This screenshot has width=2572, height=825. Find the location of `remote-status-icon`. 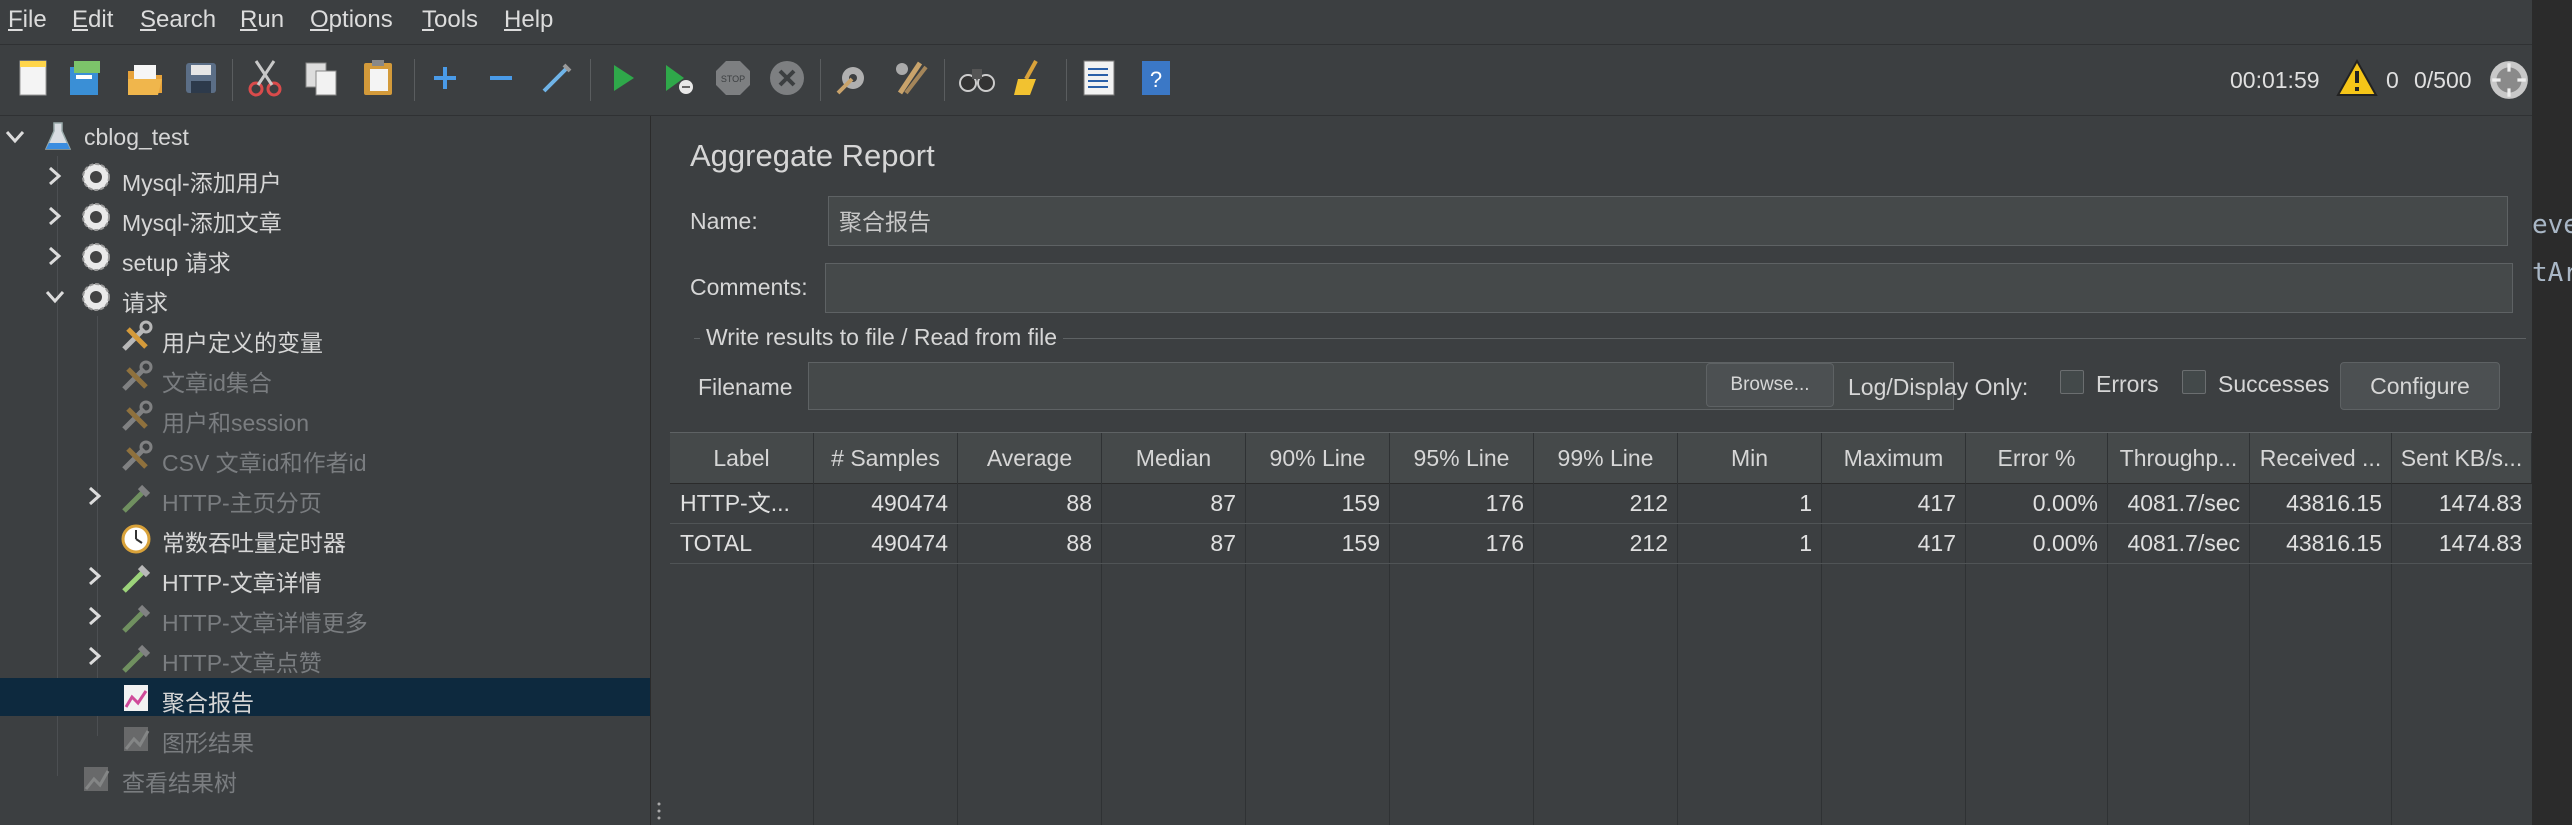

remote-status-icon is located at coordinates (2508, 79).